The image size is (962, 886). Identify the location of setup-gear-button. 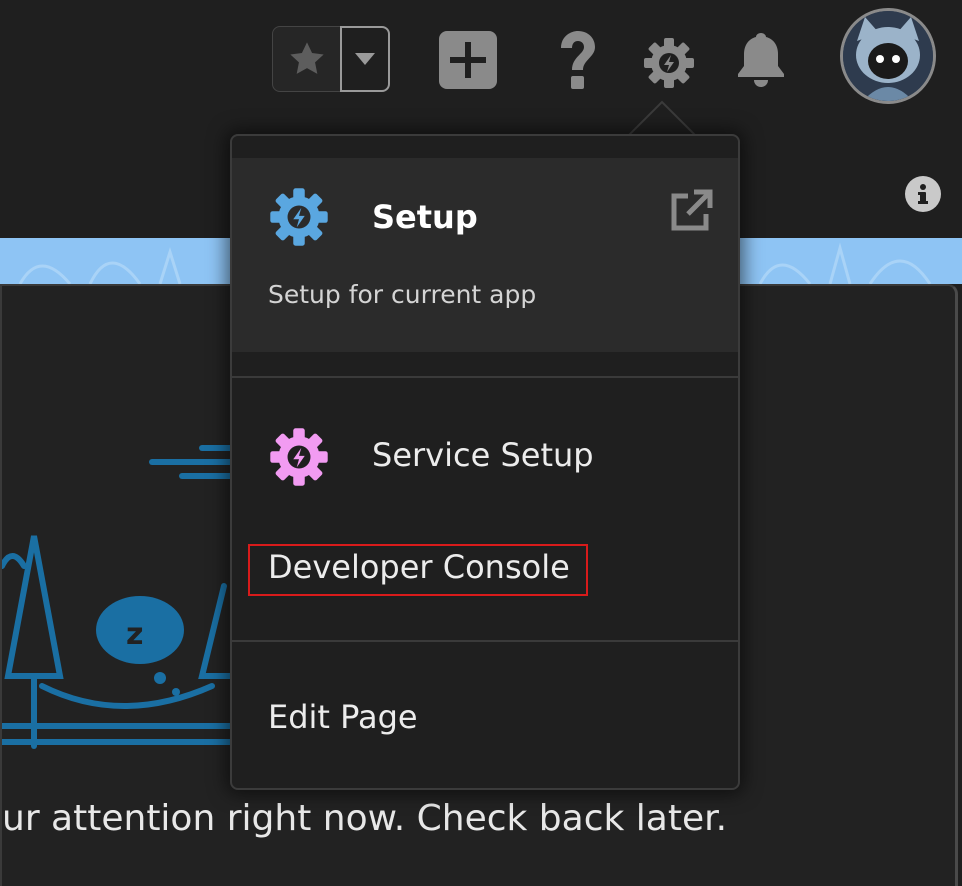
(669, 63).